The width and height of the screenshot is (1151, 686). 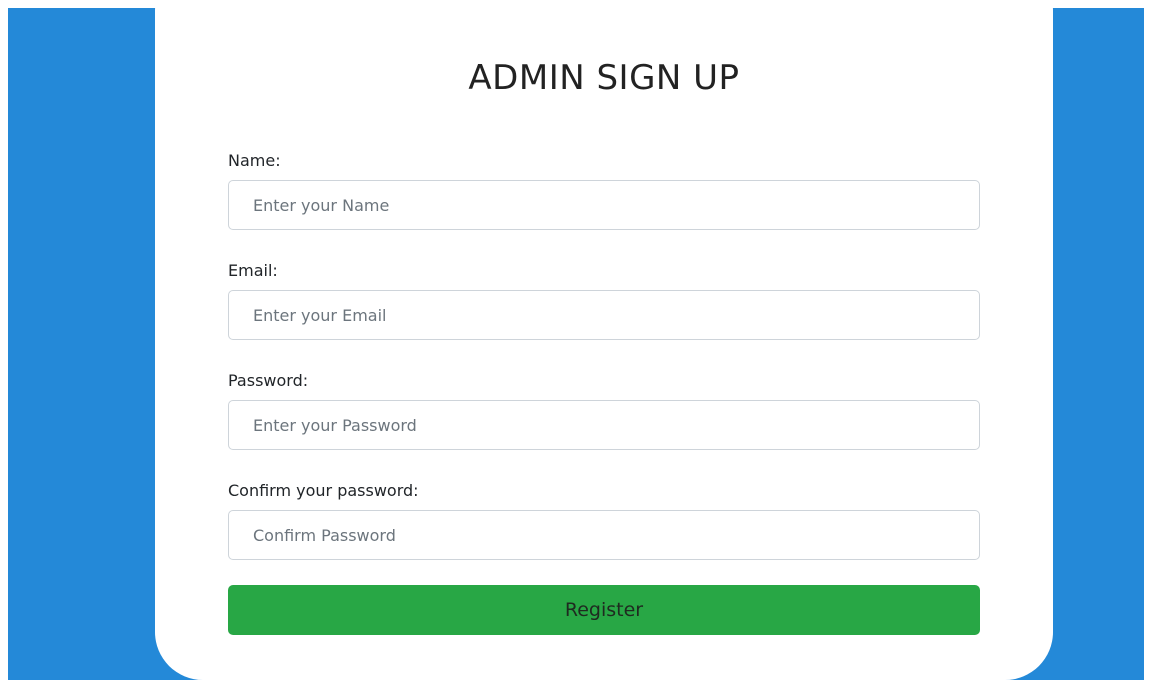 What do you see at coordinates (604, 205) in the screenshot?
I see `name-input` at bounding box center [604, 205].